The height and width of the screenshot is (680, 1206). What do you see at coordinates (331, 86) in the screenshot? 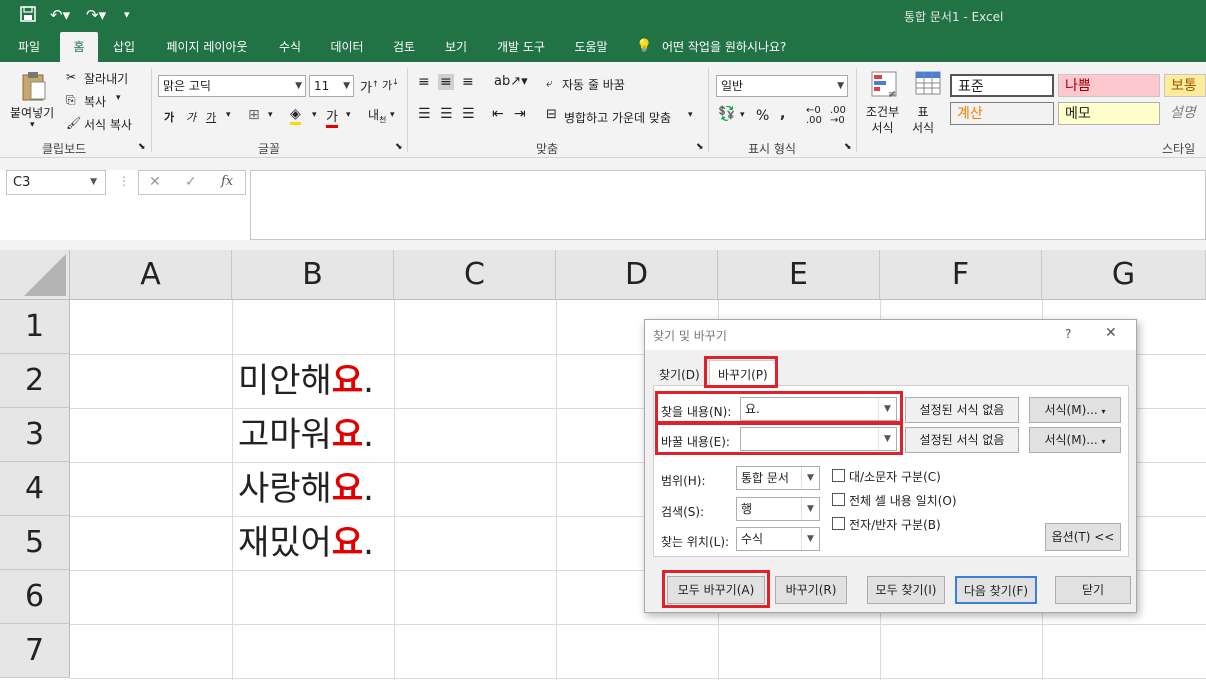
I see `font-size-combo: 11 ▼` at bounding box center [331, 86].